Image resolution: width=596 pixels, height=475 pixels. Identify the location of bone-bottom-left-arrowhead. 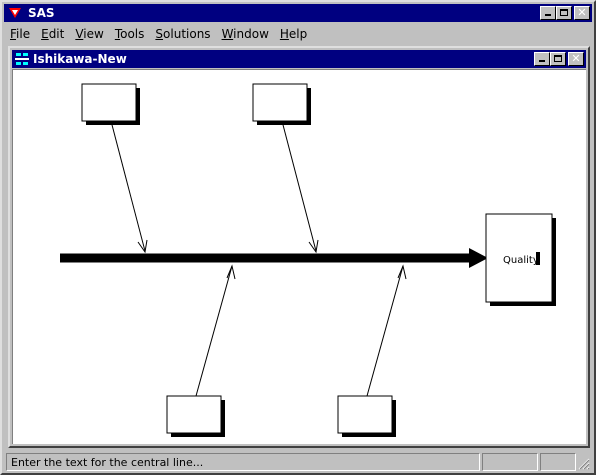
(231, 272).